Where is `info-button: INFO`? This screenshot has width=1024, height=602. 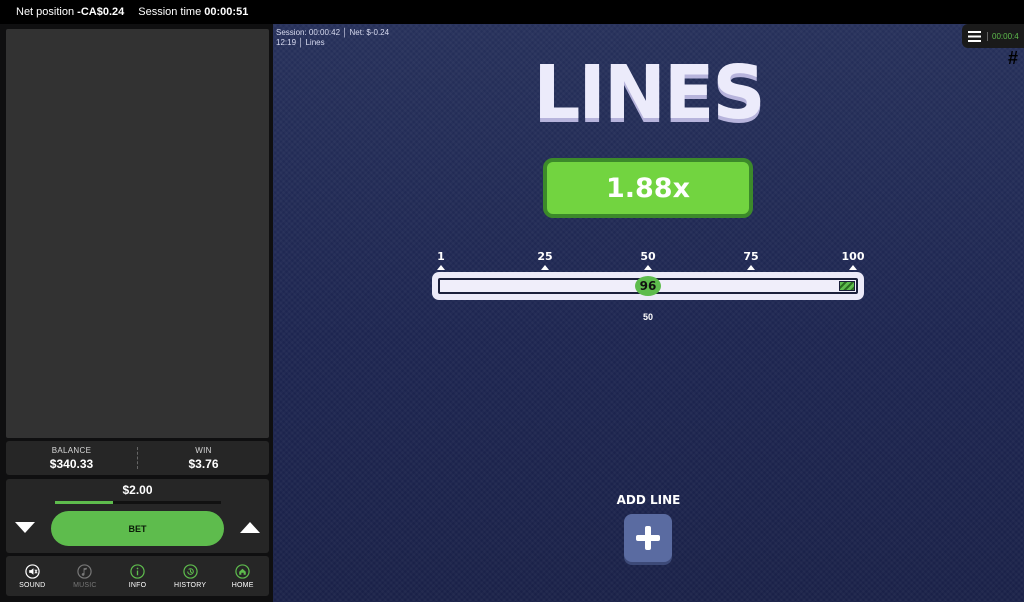 info-button: INFO is located at coordinates (137, 576).